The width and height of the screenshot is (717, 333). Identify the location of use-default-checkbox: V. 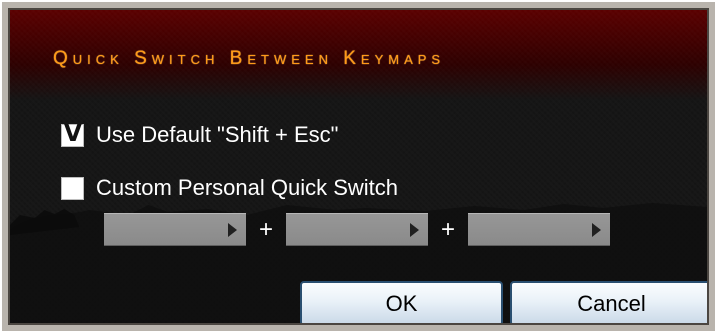
(72, 133).